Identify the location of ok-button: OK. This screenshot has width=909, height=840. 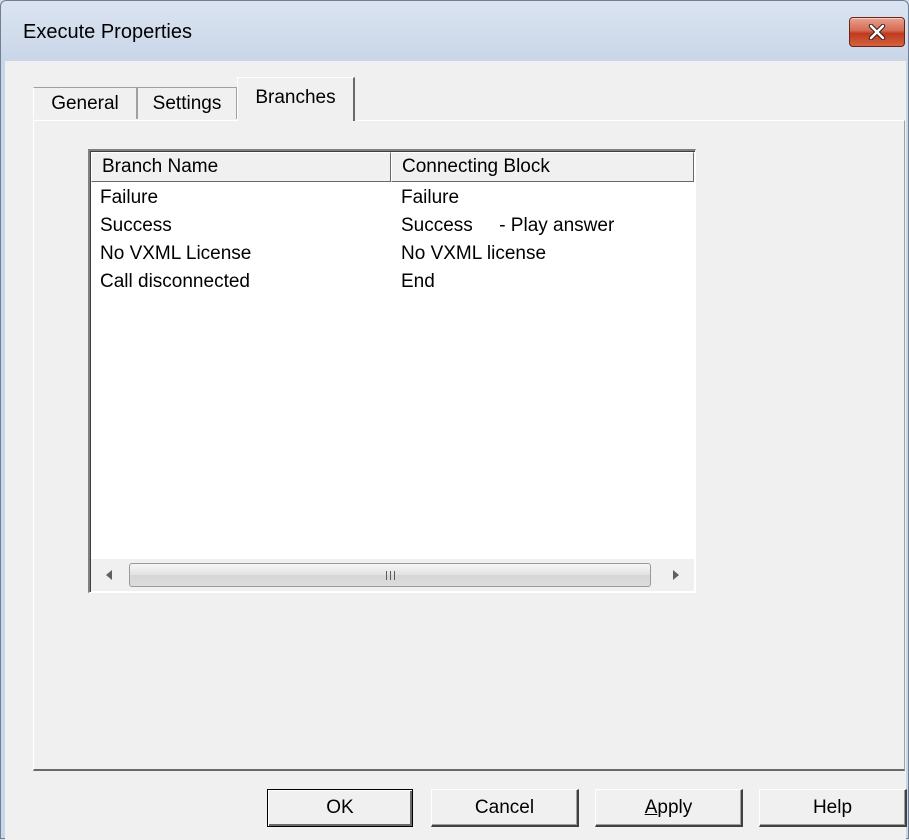
(340, 808).